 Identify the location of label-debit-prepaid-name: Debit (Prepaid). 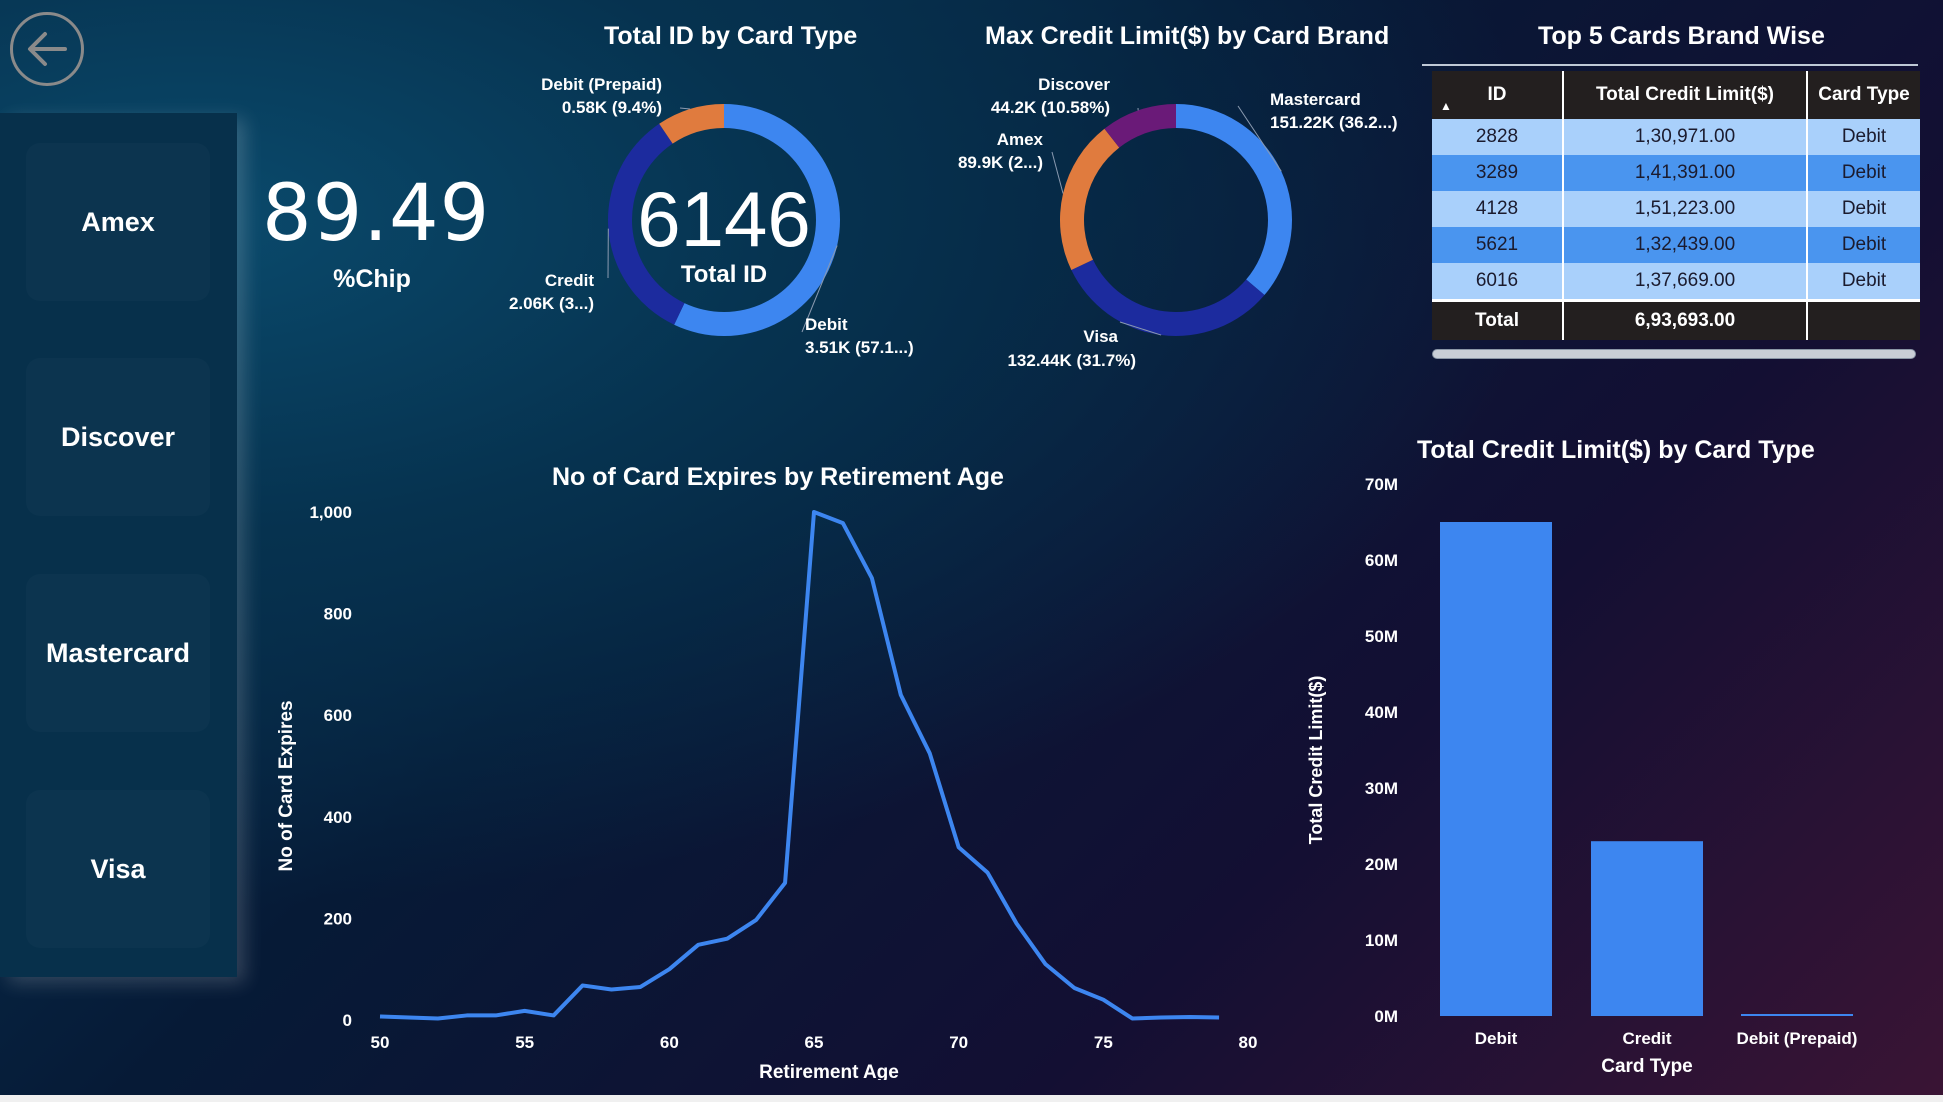
(601, 84).